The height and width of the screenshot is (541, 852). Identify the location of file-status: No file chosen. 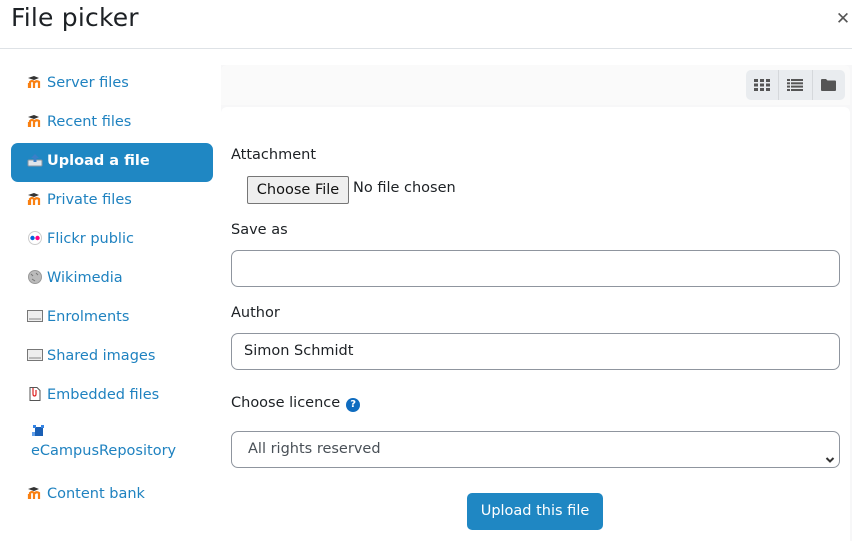
(404, 188).